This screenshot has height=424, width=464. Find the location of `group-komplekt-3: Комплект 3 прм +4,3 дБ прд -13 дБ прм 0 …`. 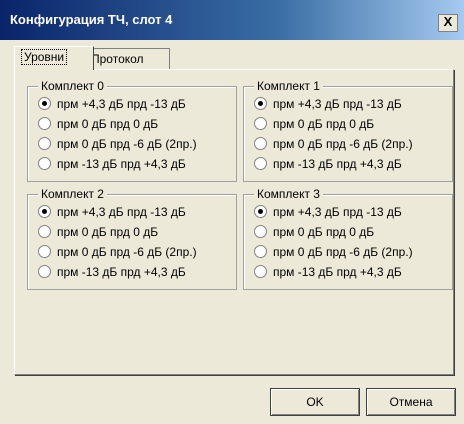

group-komplekt-3: Комплект 3 прм +4,3 дБ прд -13 дБ прм 0 … is located at coordinates (348, 238).